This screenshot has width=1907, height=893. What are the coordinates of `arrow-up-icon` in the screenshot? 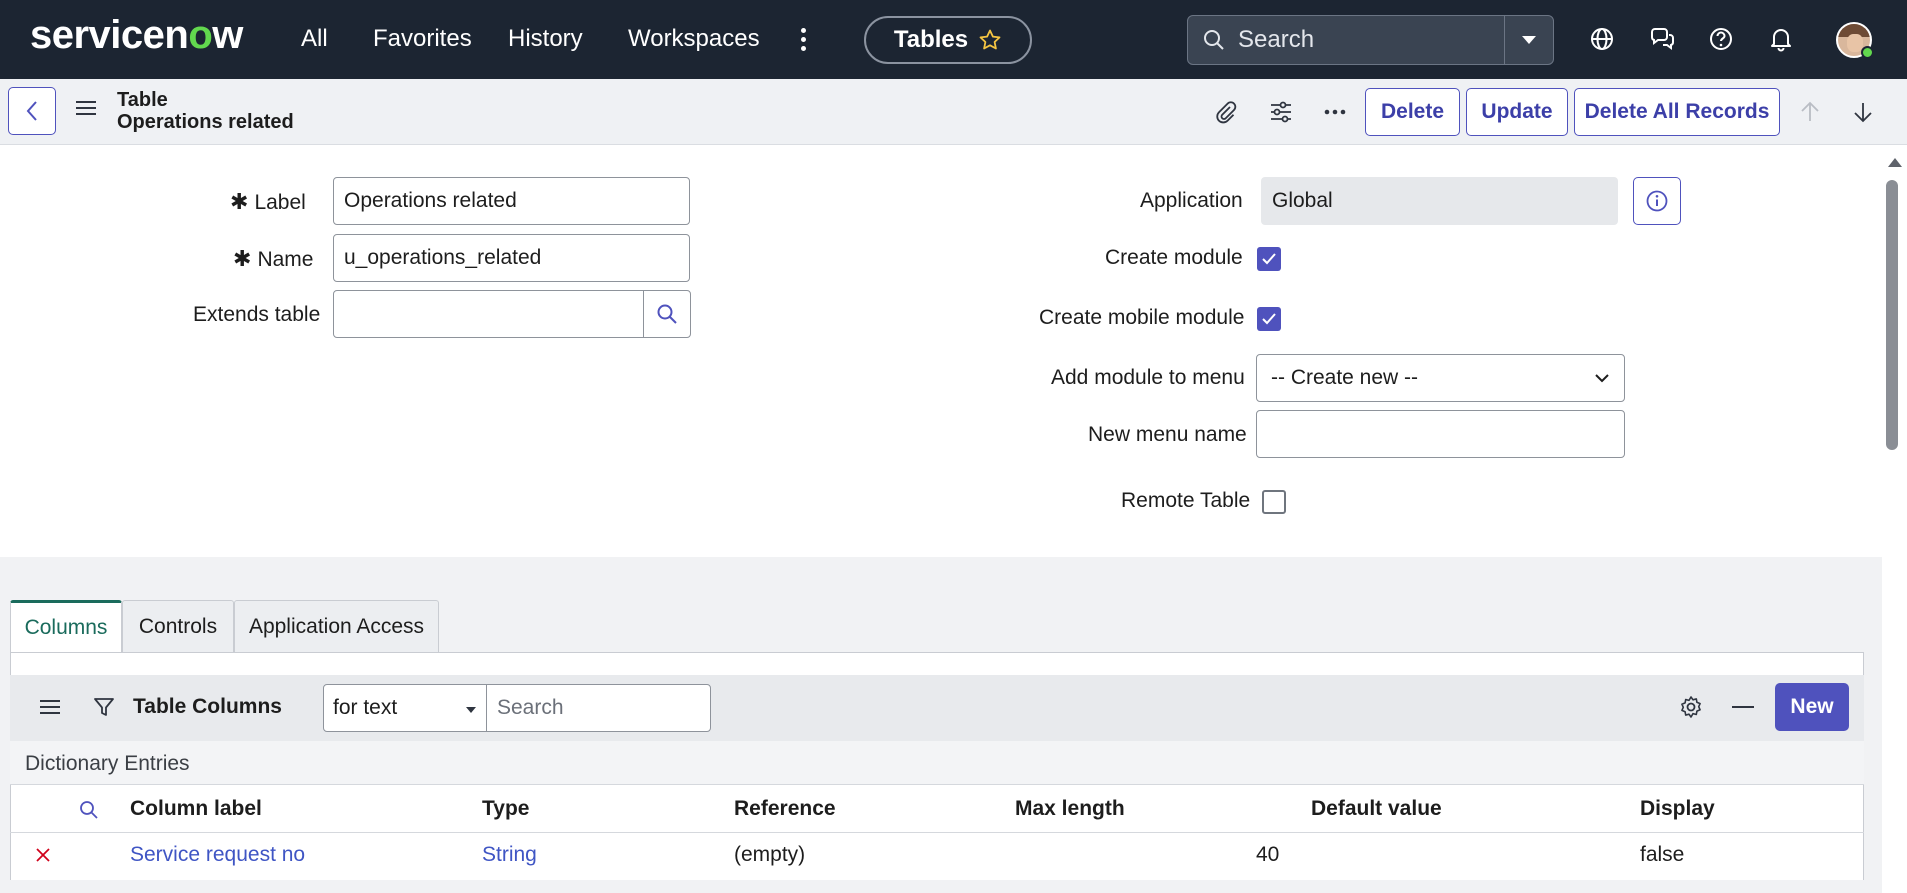 It's located at (1810, 112).